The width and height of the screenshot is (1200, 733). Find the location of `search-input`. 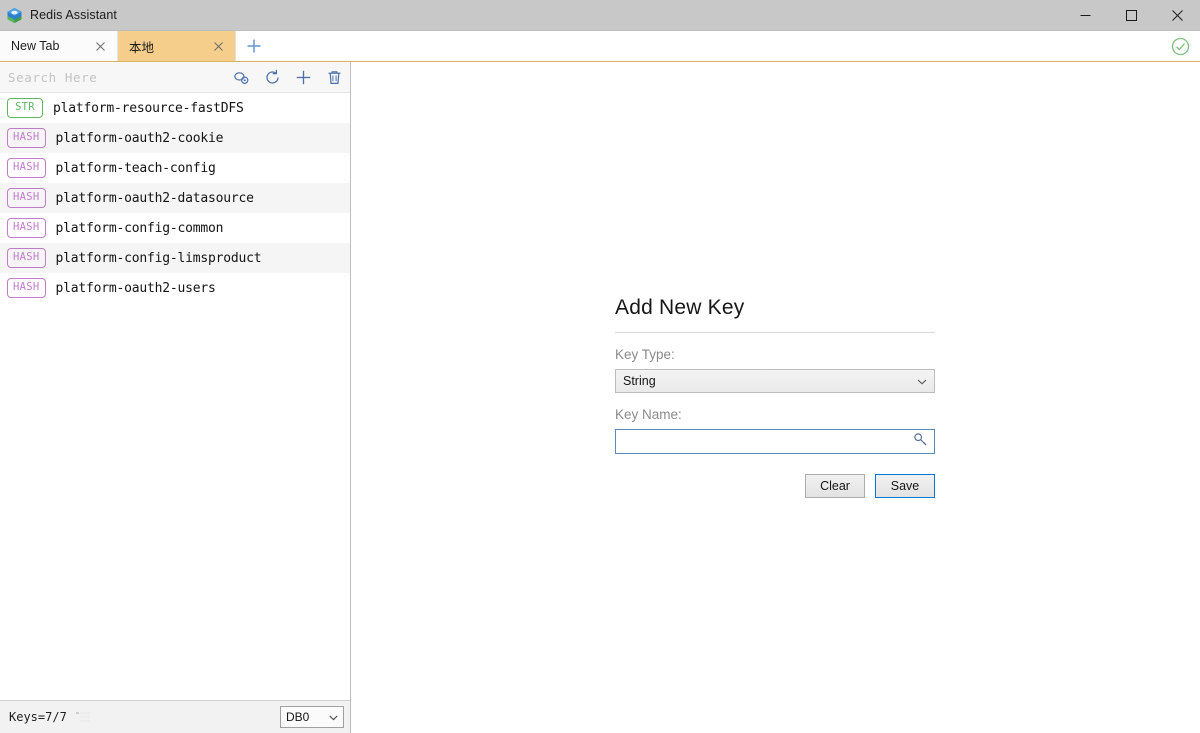

search-input is located at coordinates (113, 77).